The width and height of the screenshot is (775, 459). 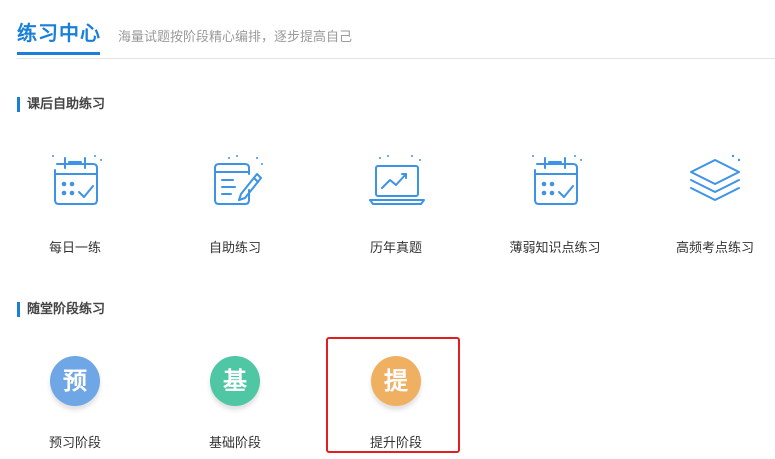 I want to click on basic-stage-badge: 基, so click(x=235, y=381).